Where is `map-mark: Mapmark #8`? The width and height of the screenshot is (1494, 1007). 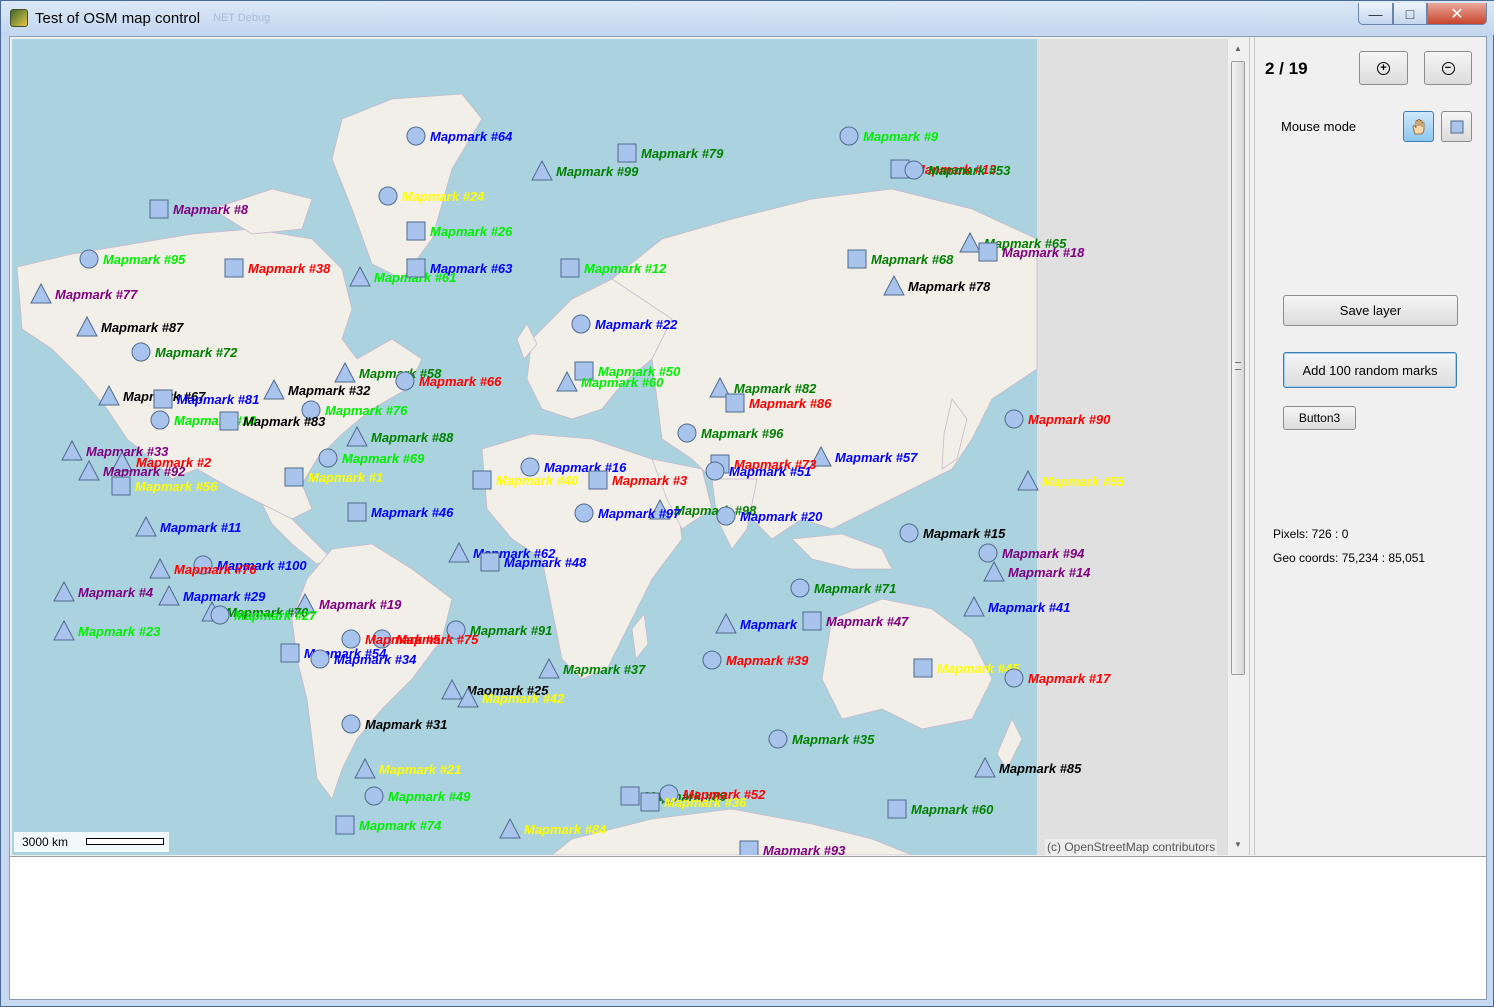
map-mark: Mapmark #8 is located at coordinates (199, 209).